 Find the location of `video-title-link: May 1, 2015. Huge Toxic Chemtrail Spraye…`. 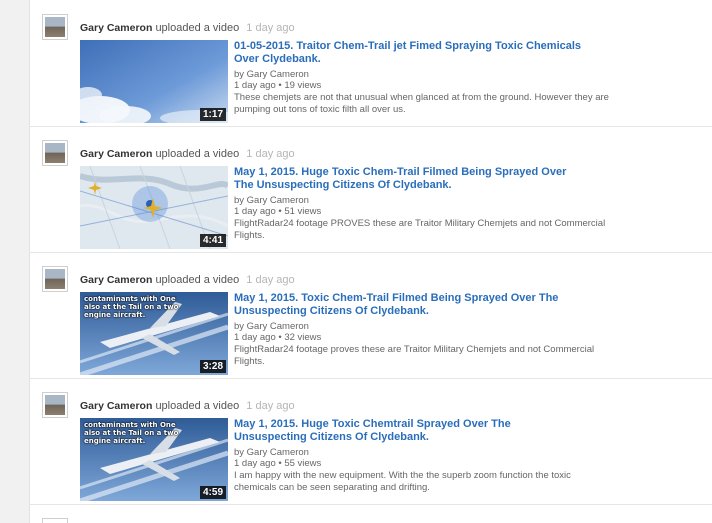

video-title-link: May 1, 2015. Huge Toxic Chemtrail Spraye… is located at coordinates (409, 431).